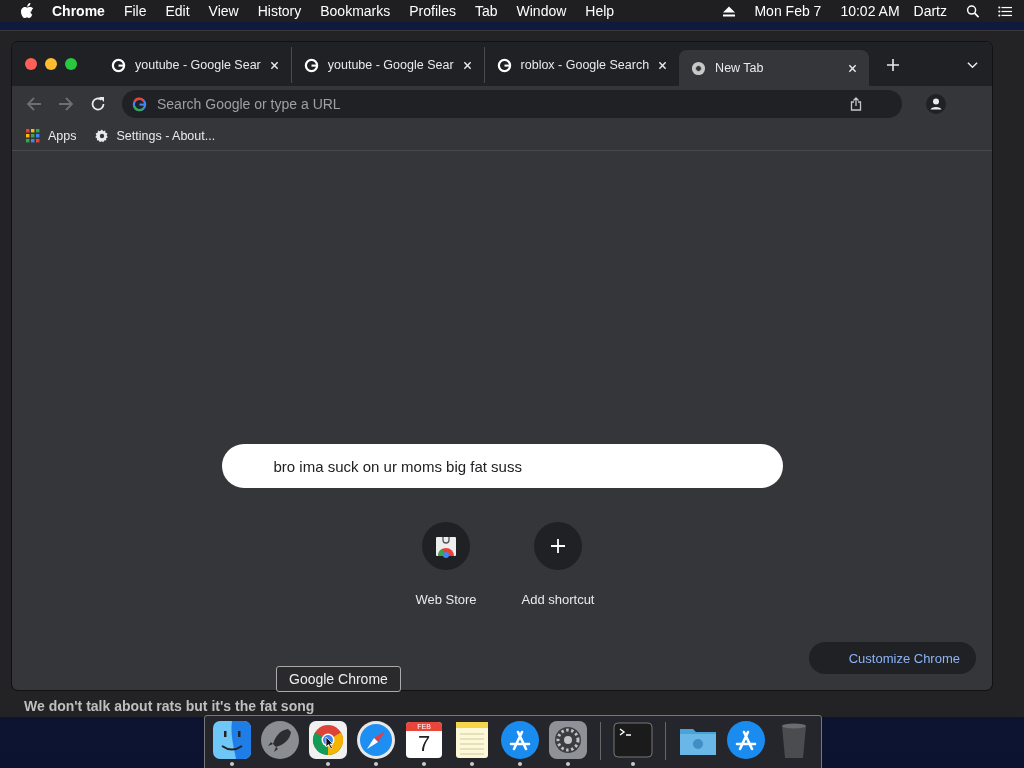 The width and height of the screenshot is (1024, 768). Describe the element at coordinates (78, 11) in the screenshot. I see `menu-app-name: Chrome` at that location.